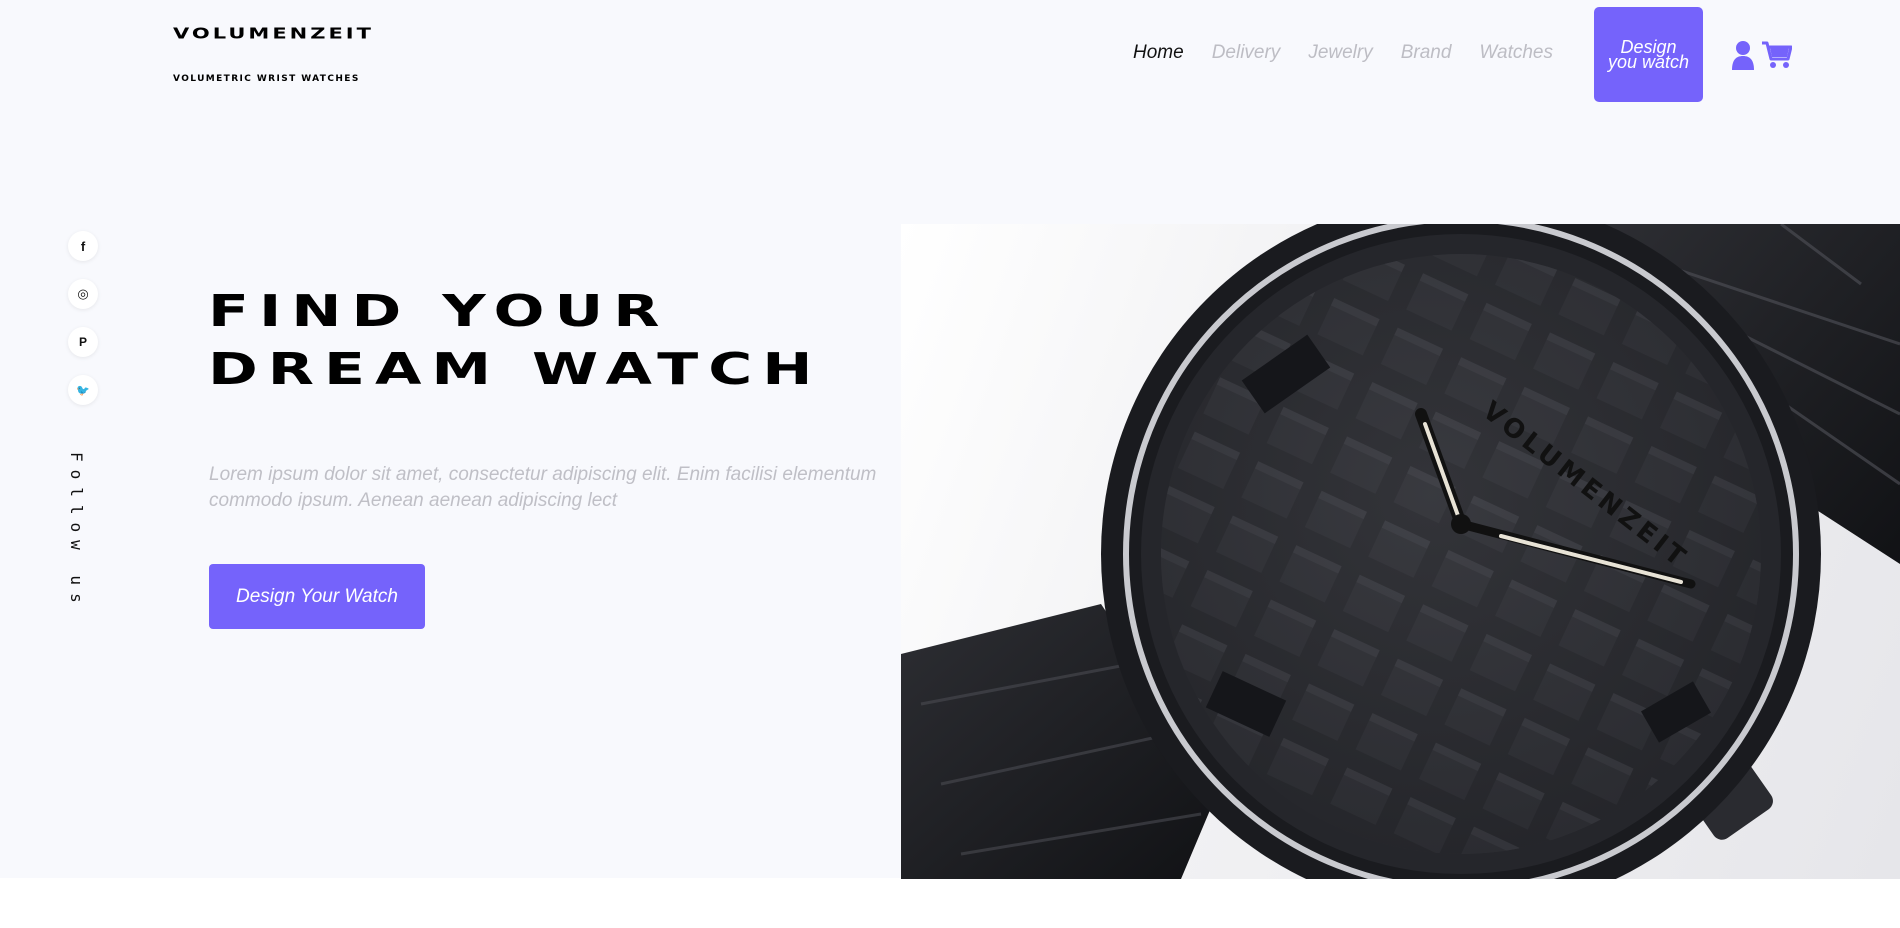  I want to click on follow-us-label: Follow us, so click(76, 531).